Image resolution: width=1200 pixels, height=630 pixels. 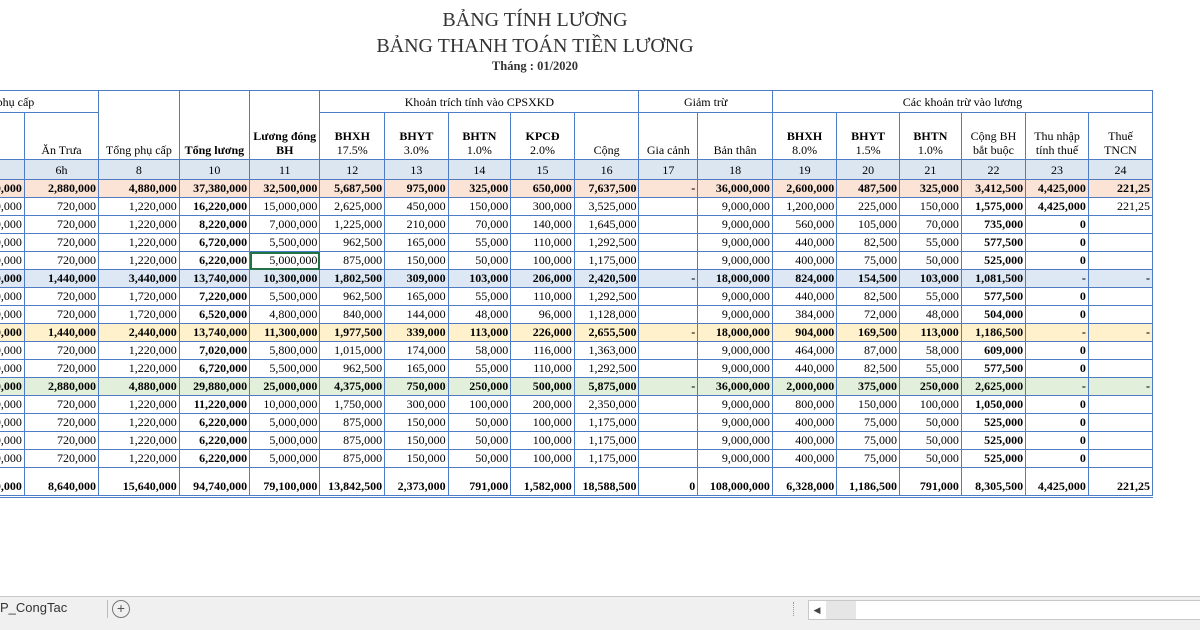 I want to click on table-cell: 440,000, so click(x=804, y=242).